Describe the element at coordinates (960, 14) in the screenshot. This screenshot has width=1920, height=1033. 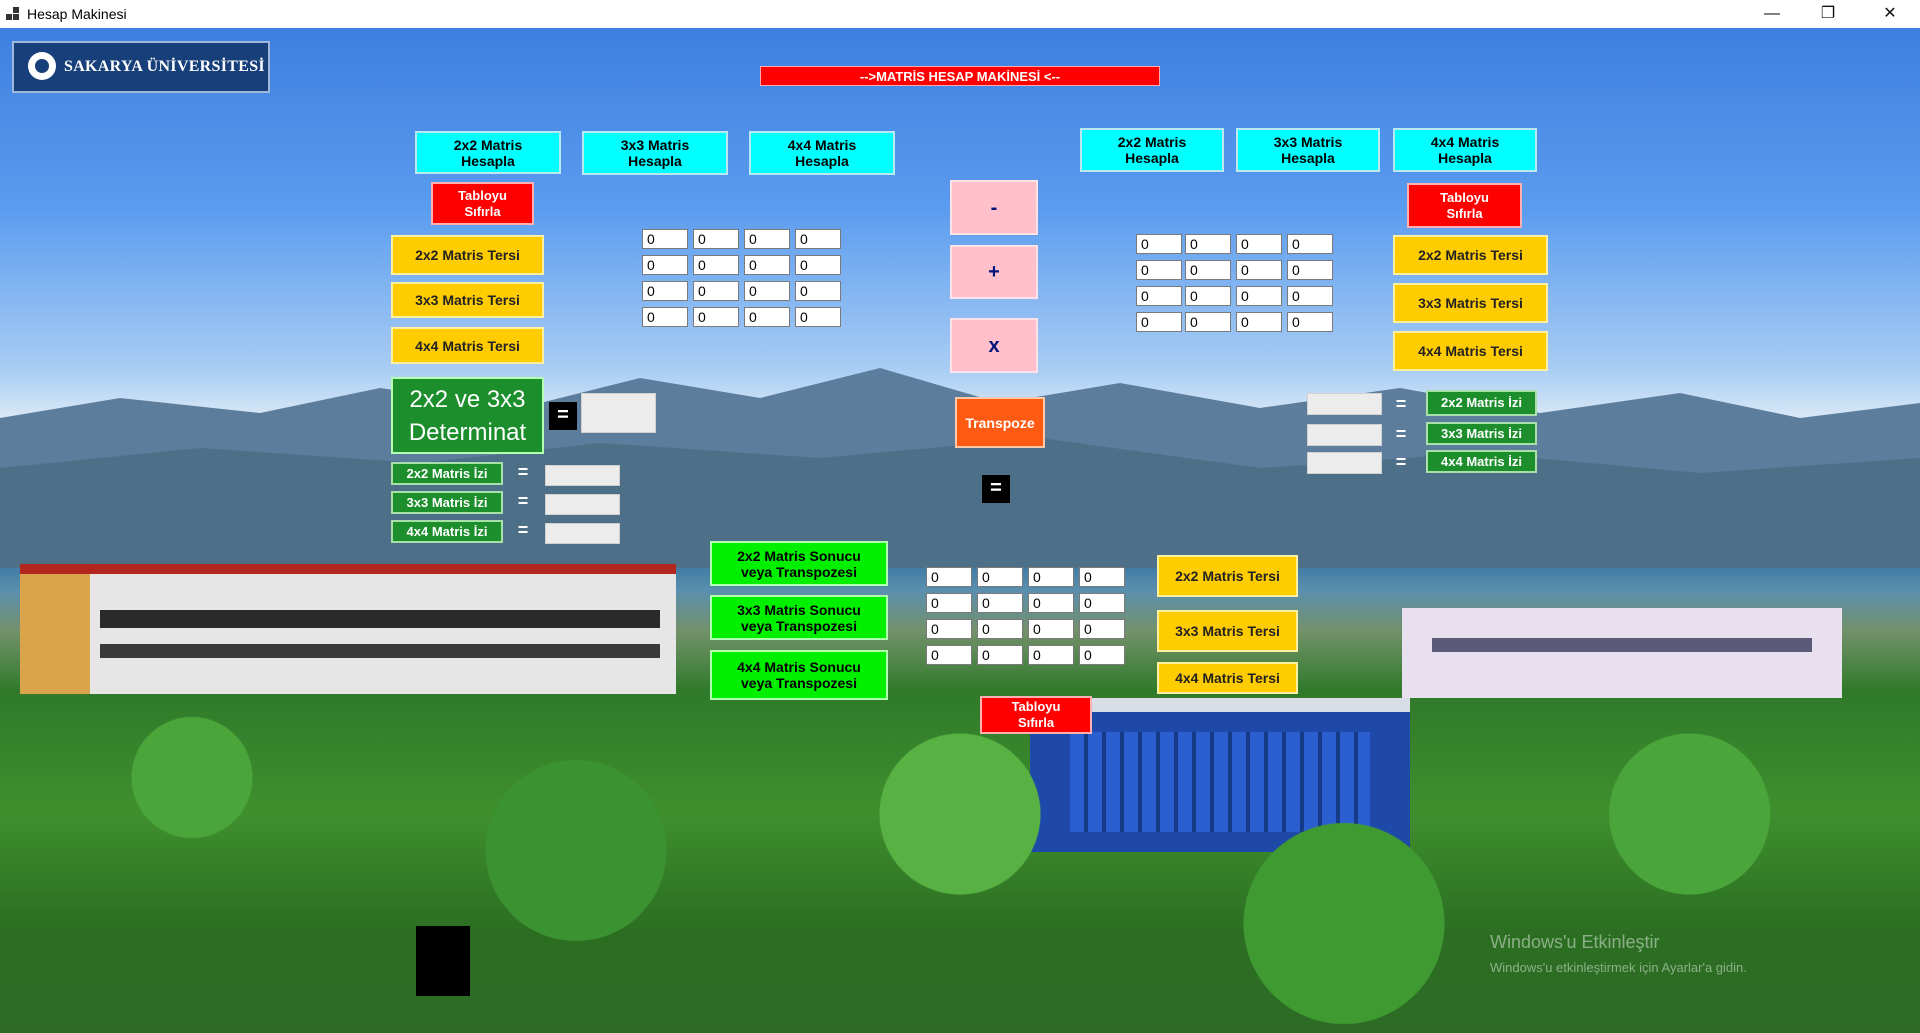
I see `window-titlebar: Hesap Makinesi — ❐ ✕` at that location.